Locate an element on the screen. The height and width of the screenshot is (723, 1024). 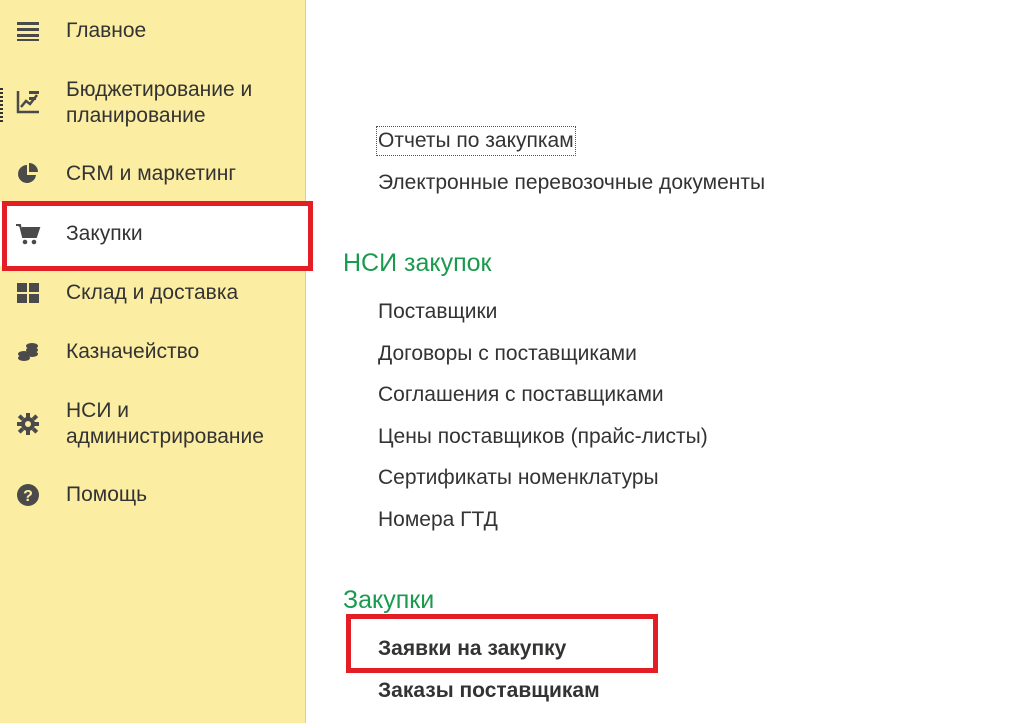
sidebar-item-warehouse: Склад и доставка is located at coordinates (153, 293).